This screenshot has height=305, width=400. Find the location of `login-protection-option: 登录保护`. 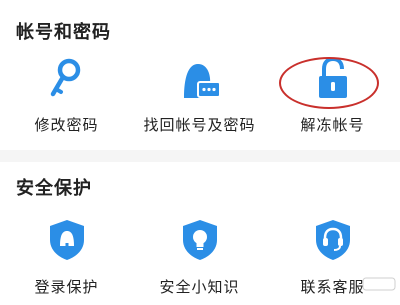

login-protection-option: 登录保护 is located at coordinates (66, 257).